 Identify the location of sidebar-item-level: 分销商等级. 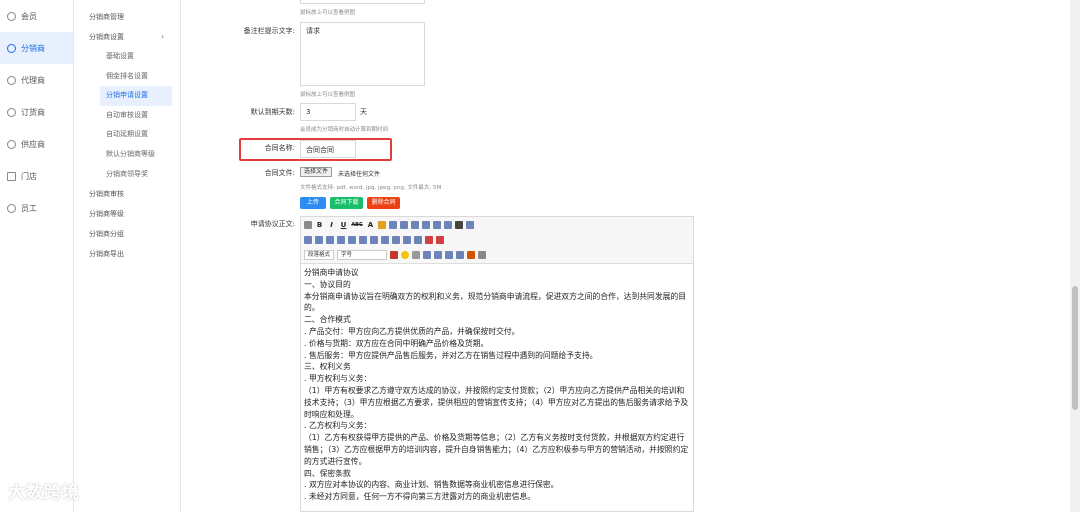
(127, 214).